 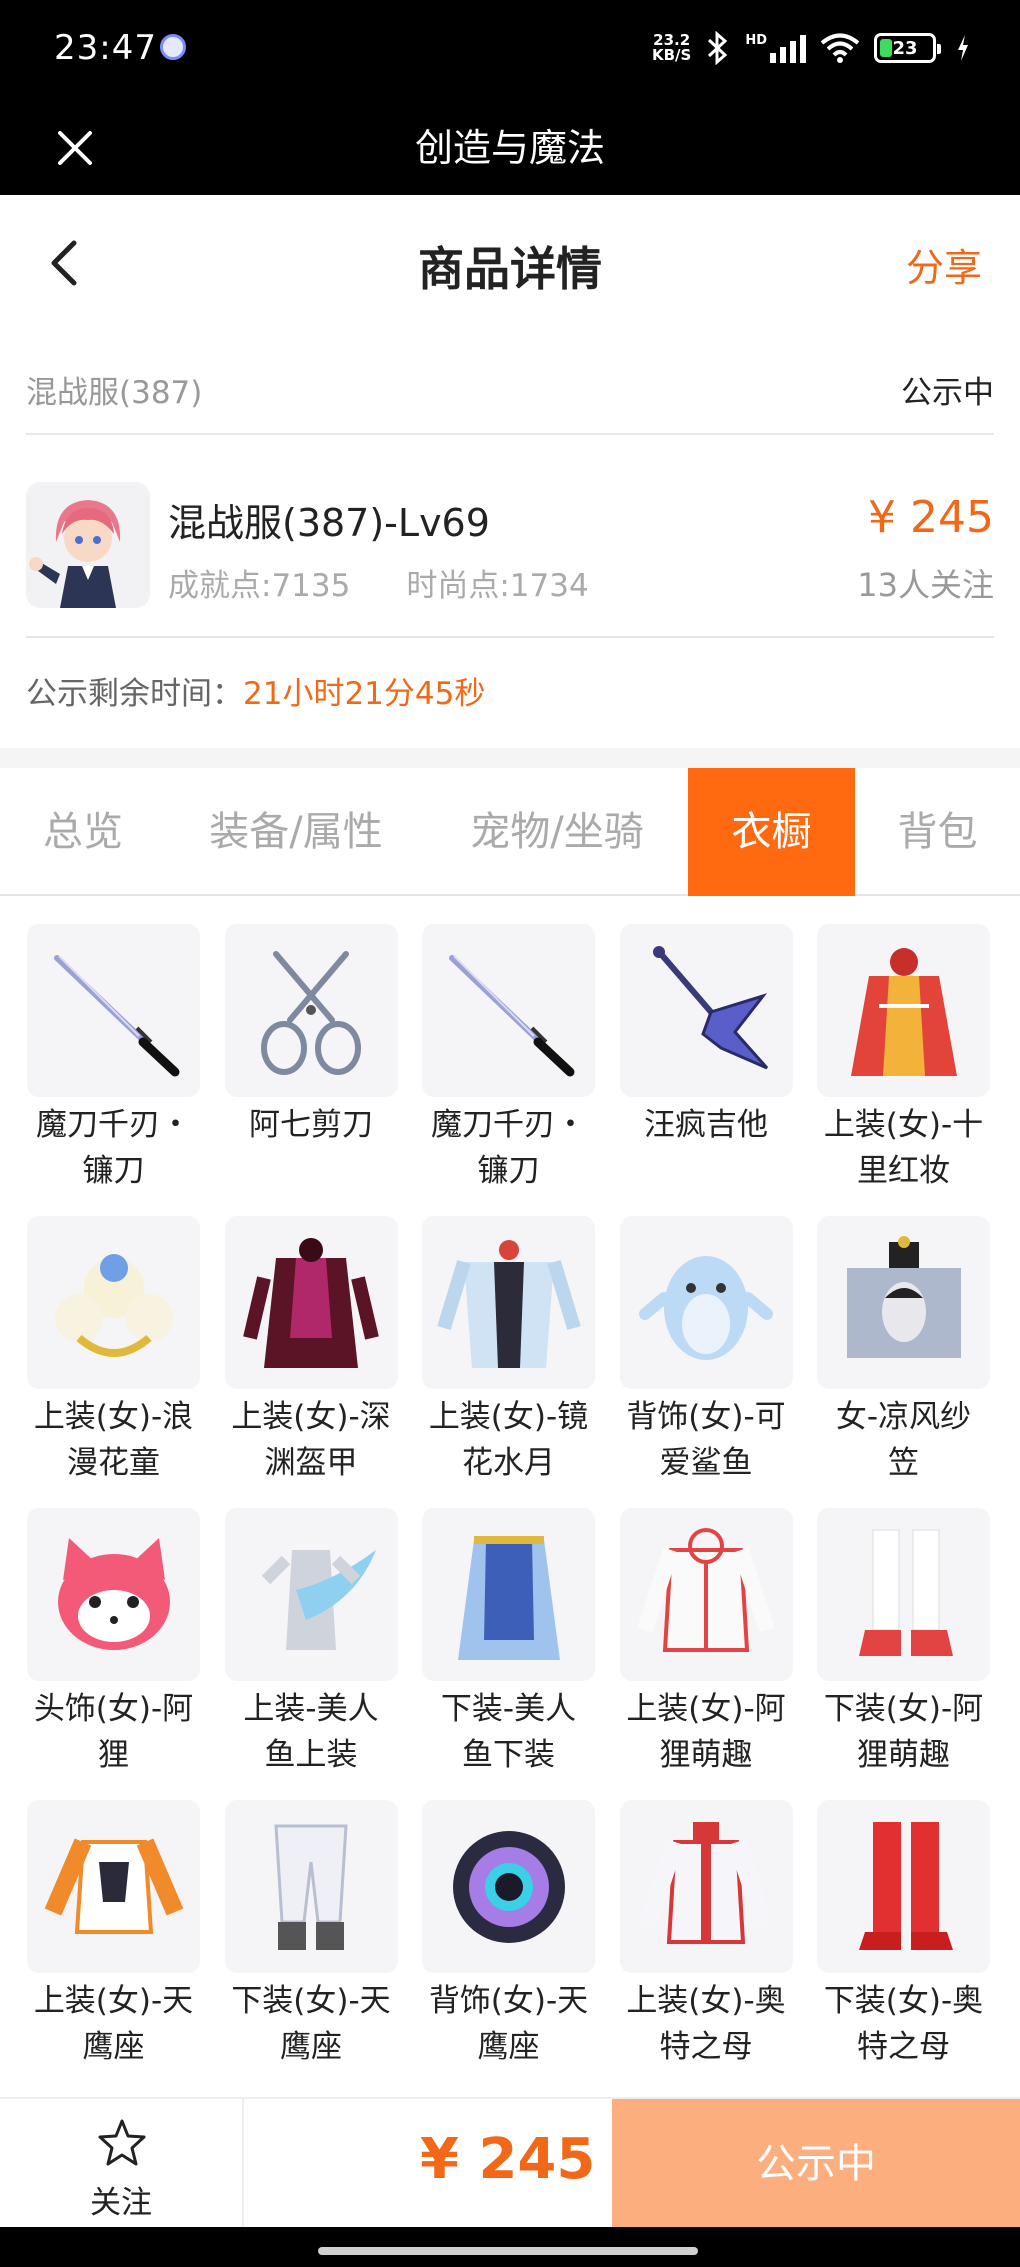 I want to click on wardrobe-item-label: 汪疯吉他, so click(x=706, y=1125).